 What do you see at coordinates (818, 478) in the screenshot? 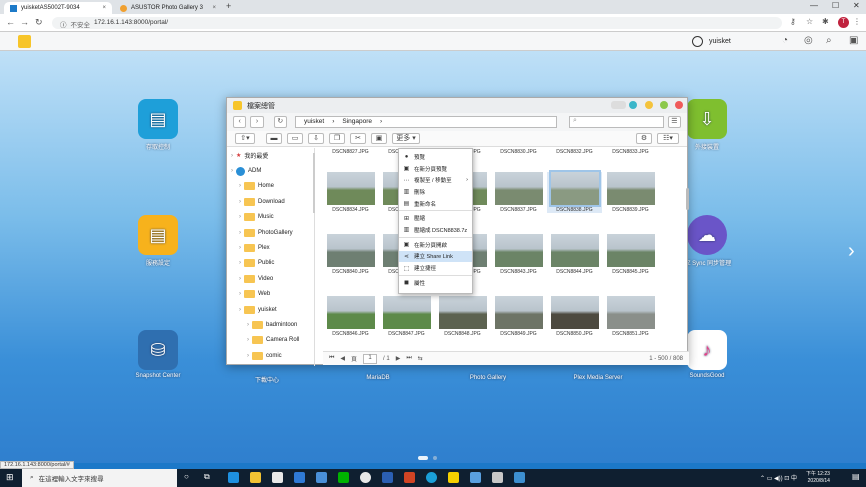
I see `clock: 下午 12:23 2020/8/14` at bounding box center [818, 478].